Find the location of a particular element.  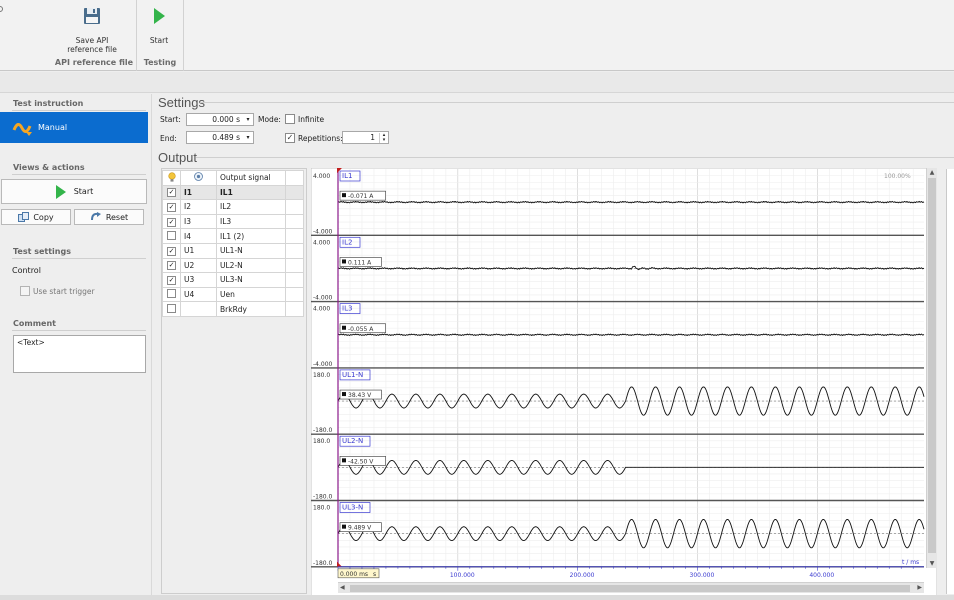

vertical-scrollbar: ▲ ▼ is located at coordinates (931, 368).